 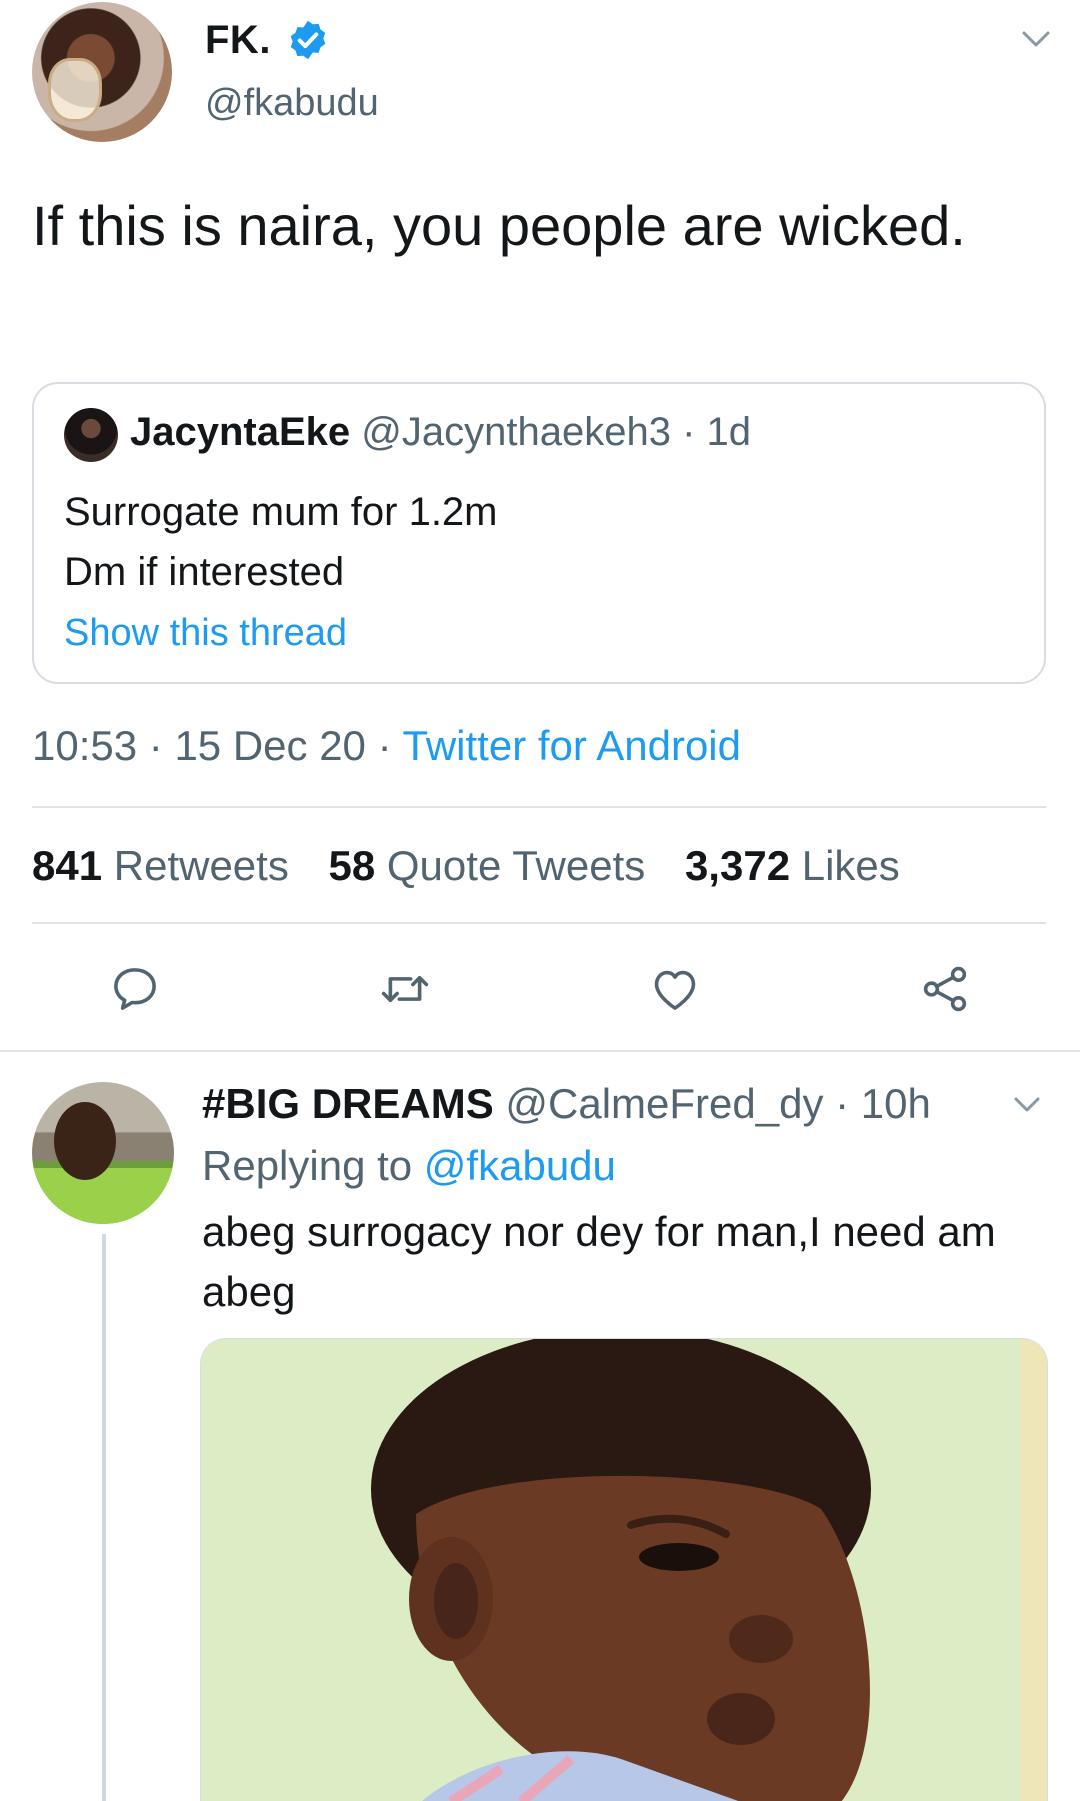 What do you see at coordinates (240, 432) in the screenshot?
I see `quoted-author-name: JacyntaEke` at bounding box center [240, 432].